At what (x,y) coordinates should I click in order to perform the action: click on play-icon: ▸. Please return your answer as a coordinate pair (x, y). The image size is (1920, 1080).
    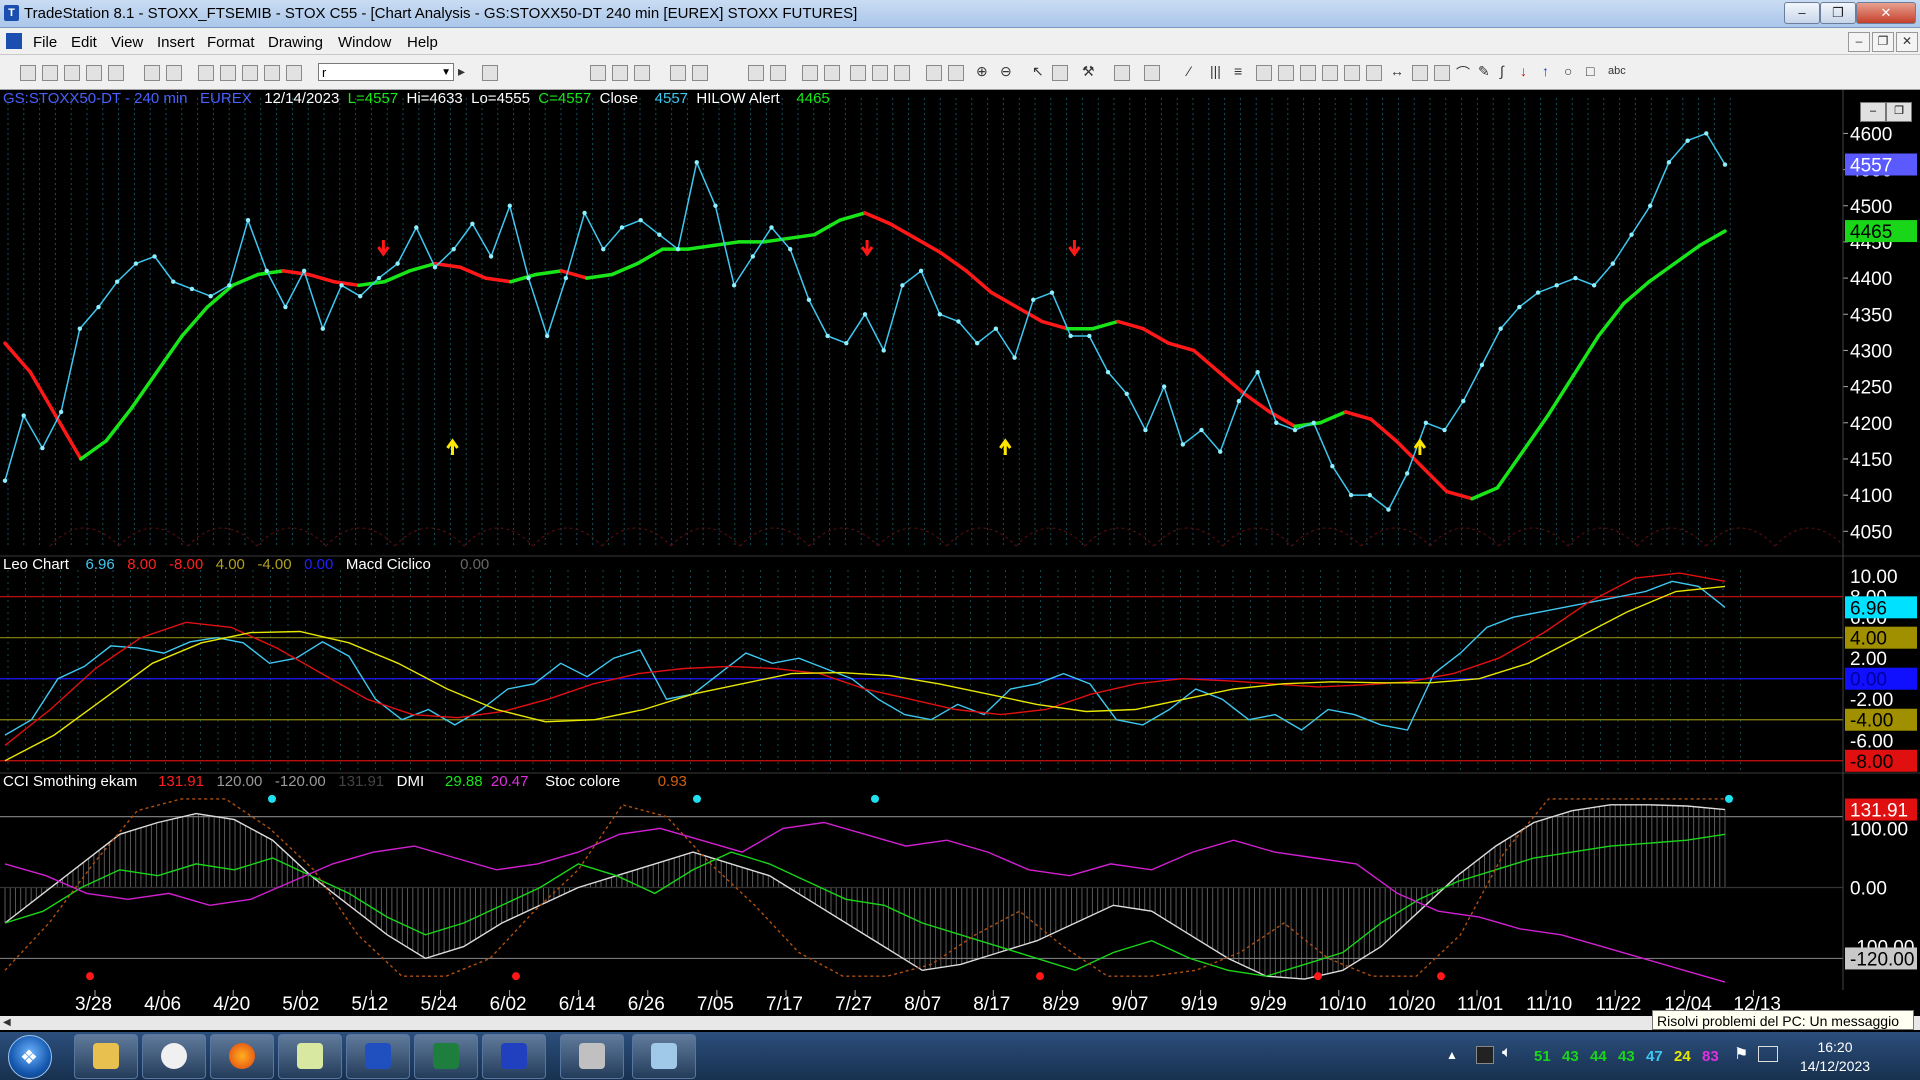
    Looking at the image, I should click on (461, 71).